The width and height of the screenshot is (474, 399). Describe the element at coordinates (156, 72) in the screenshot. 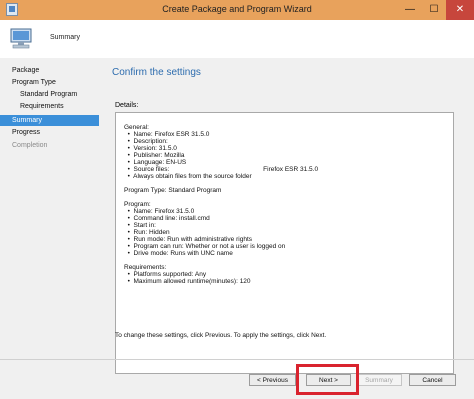

I see `page-title: Confirm the settings` at that location.